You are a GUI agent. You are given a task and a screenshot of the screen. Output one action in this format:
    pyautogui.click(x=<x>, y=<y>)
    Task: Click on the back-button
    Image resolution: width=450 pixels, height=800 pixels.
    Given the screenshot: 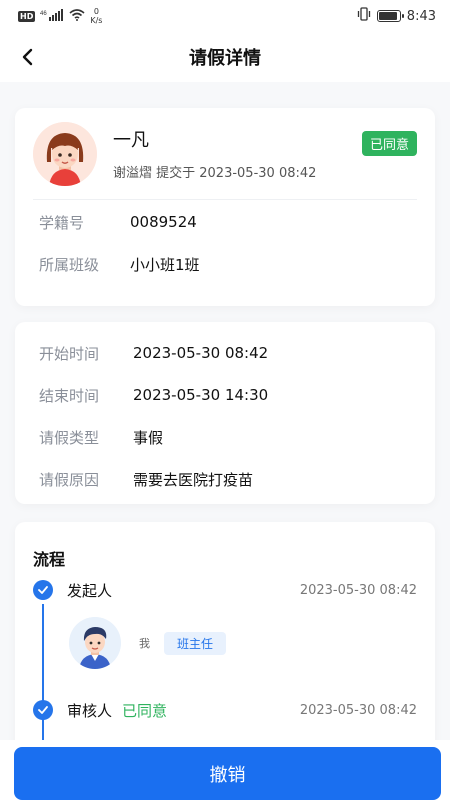 What is the action you would take?
    pyautogui.click(x=28, y=57)
    